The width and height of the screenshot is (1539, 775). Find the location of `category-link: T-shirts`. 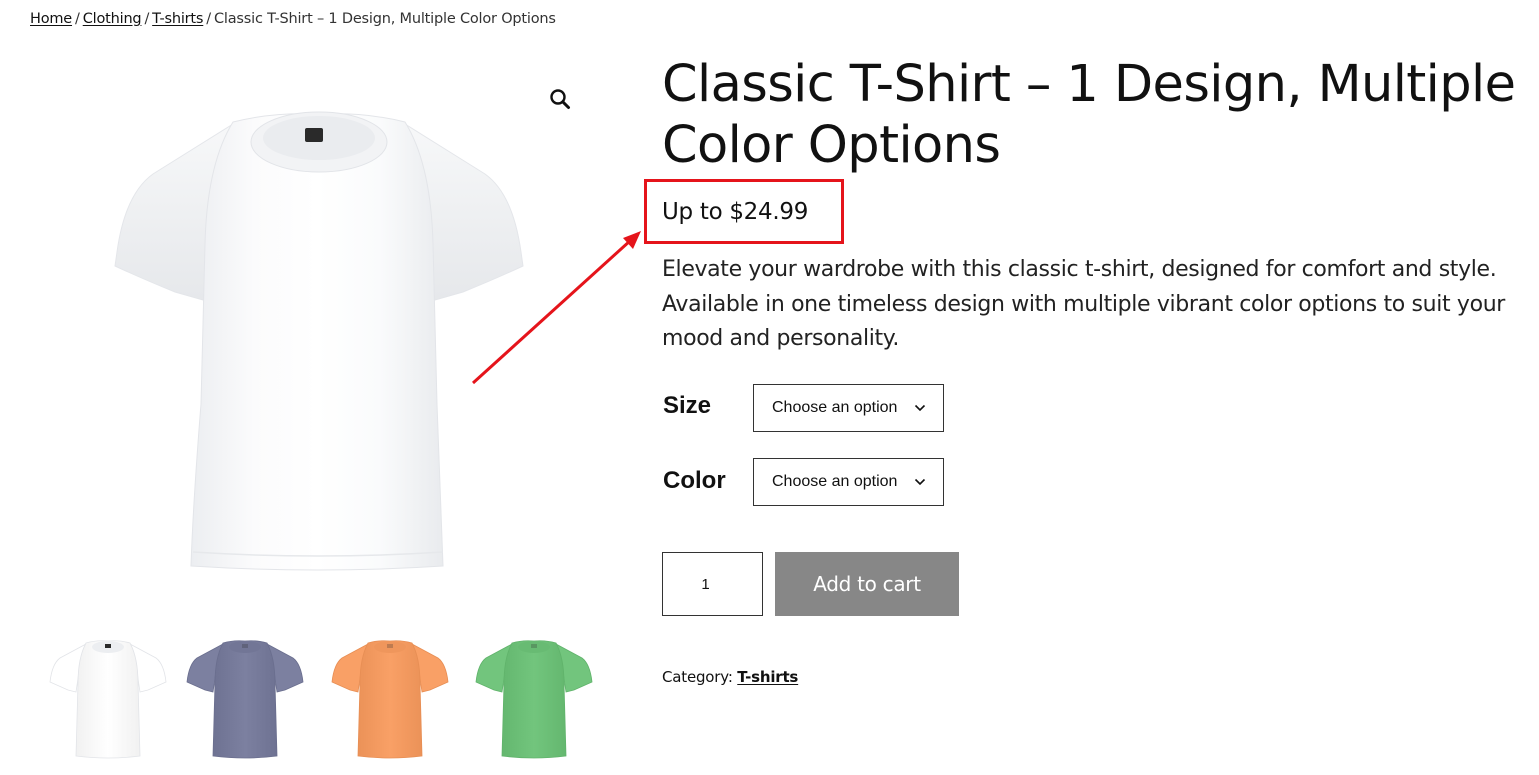

category-link: T-shirts is located at coordinates (767, 677).